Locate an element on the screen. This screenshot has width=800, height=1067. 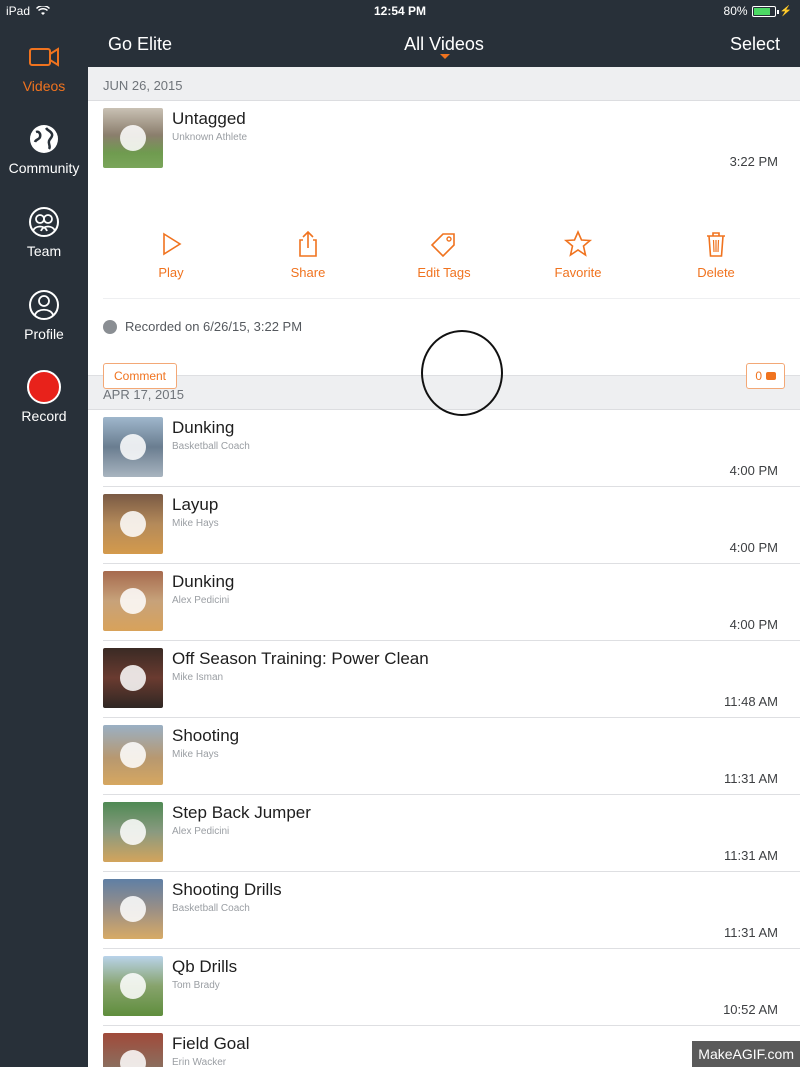
sidebar-item-label: Videos is located at coordinates (44, 86).